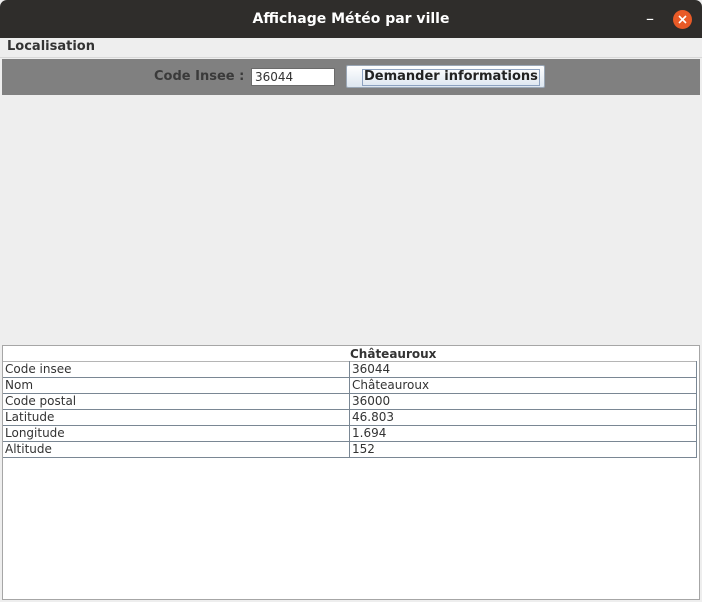 This screenshot has height=602, width=702. I want to click on code-insee-input, so click(293, 77).